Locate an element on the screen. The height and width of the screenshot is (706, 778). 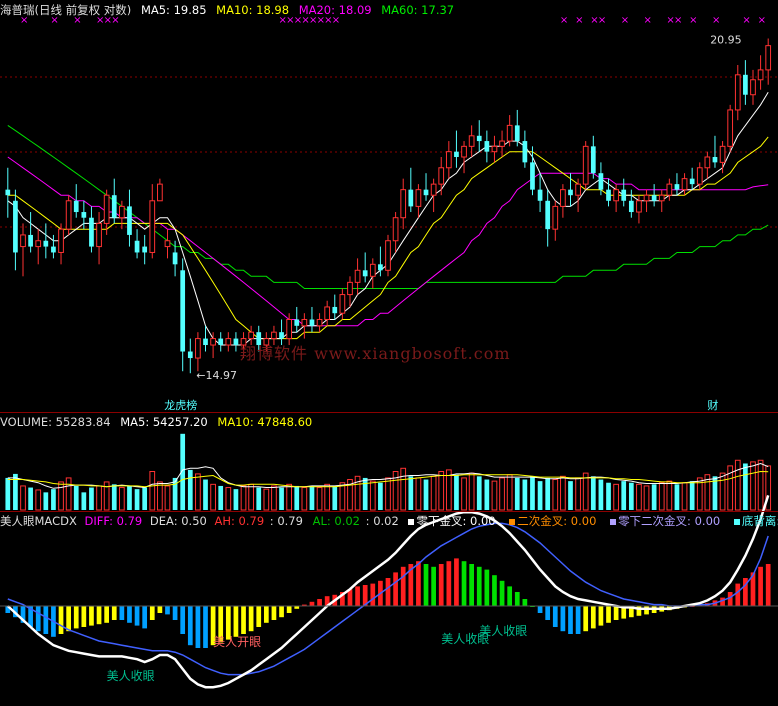
stock-title: 海普瑞(日线 前复权 对数) is located at coordinates (66, 10).